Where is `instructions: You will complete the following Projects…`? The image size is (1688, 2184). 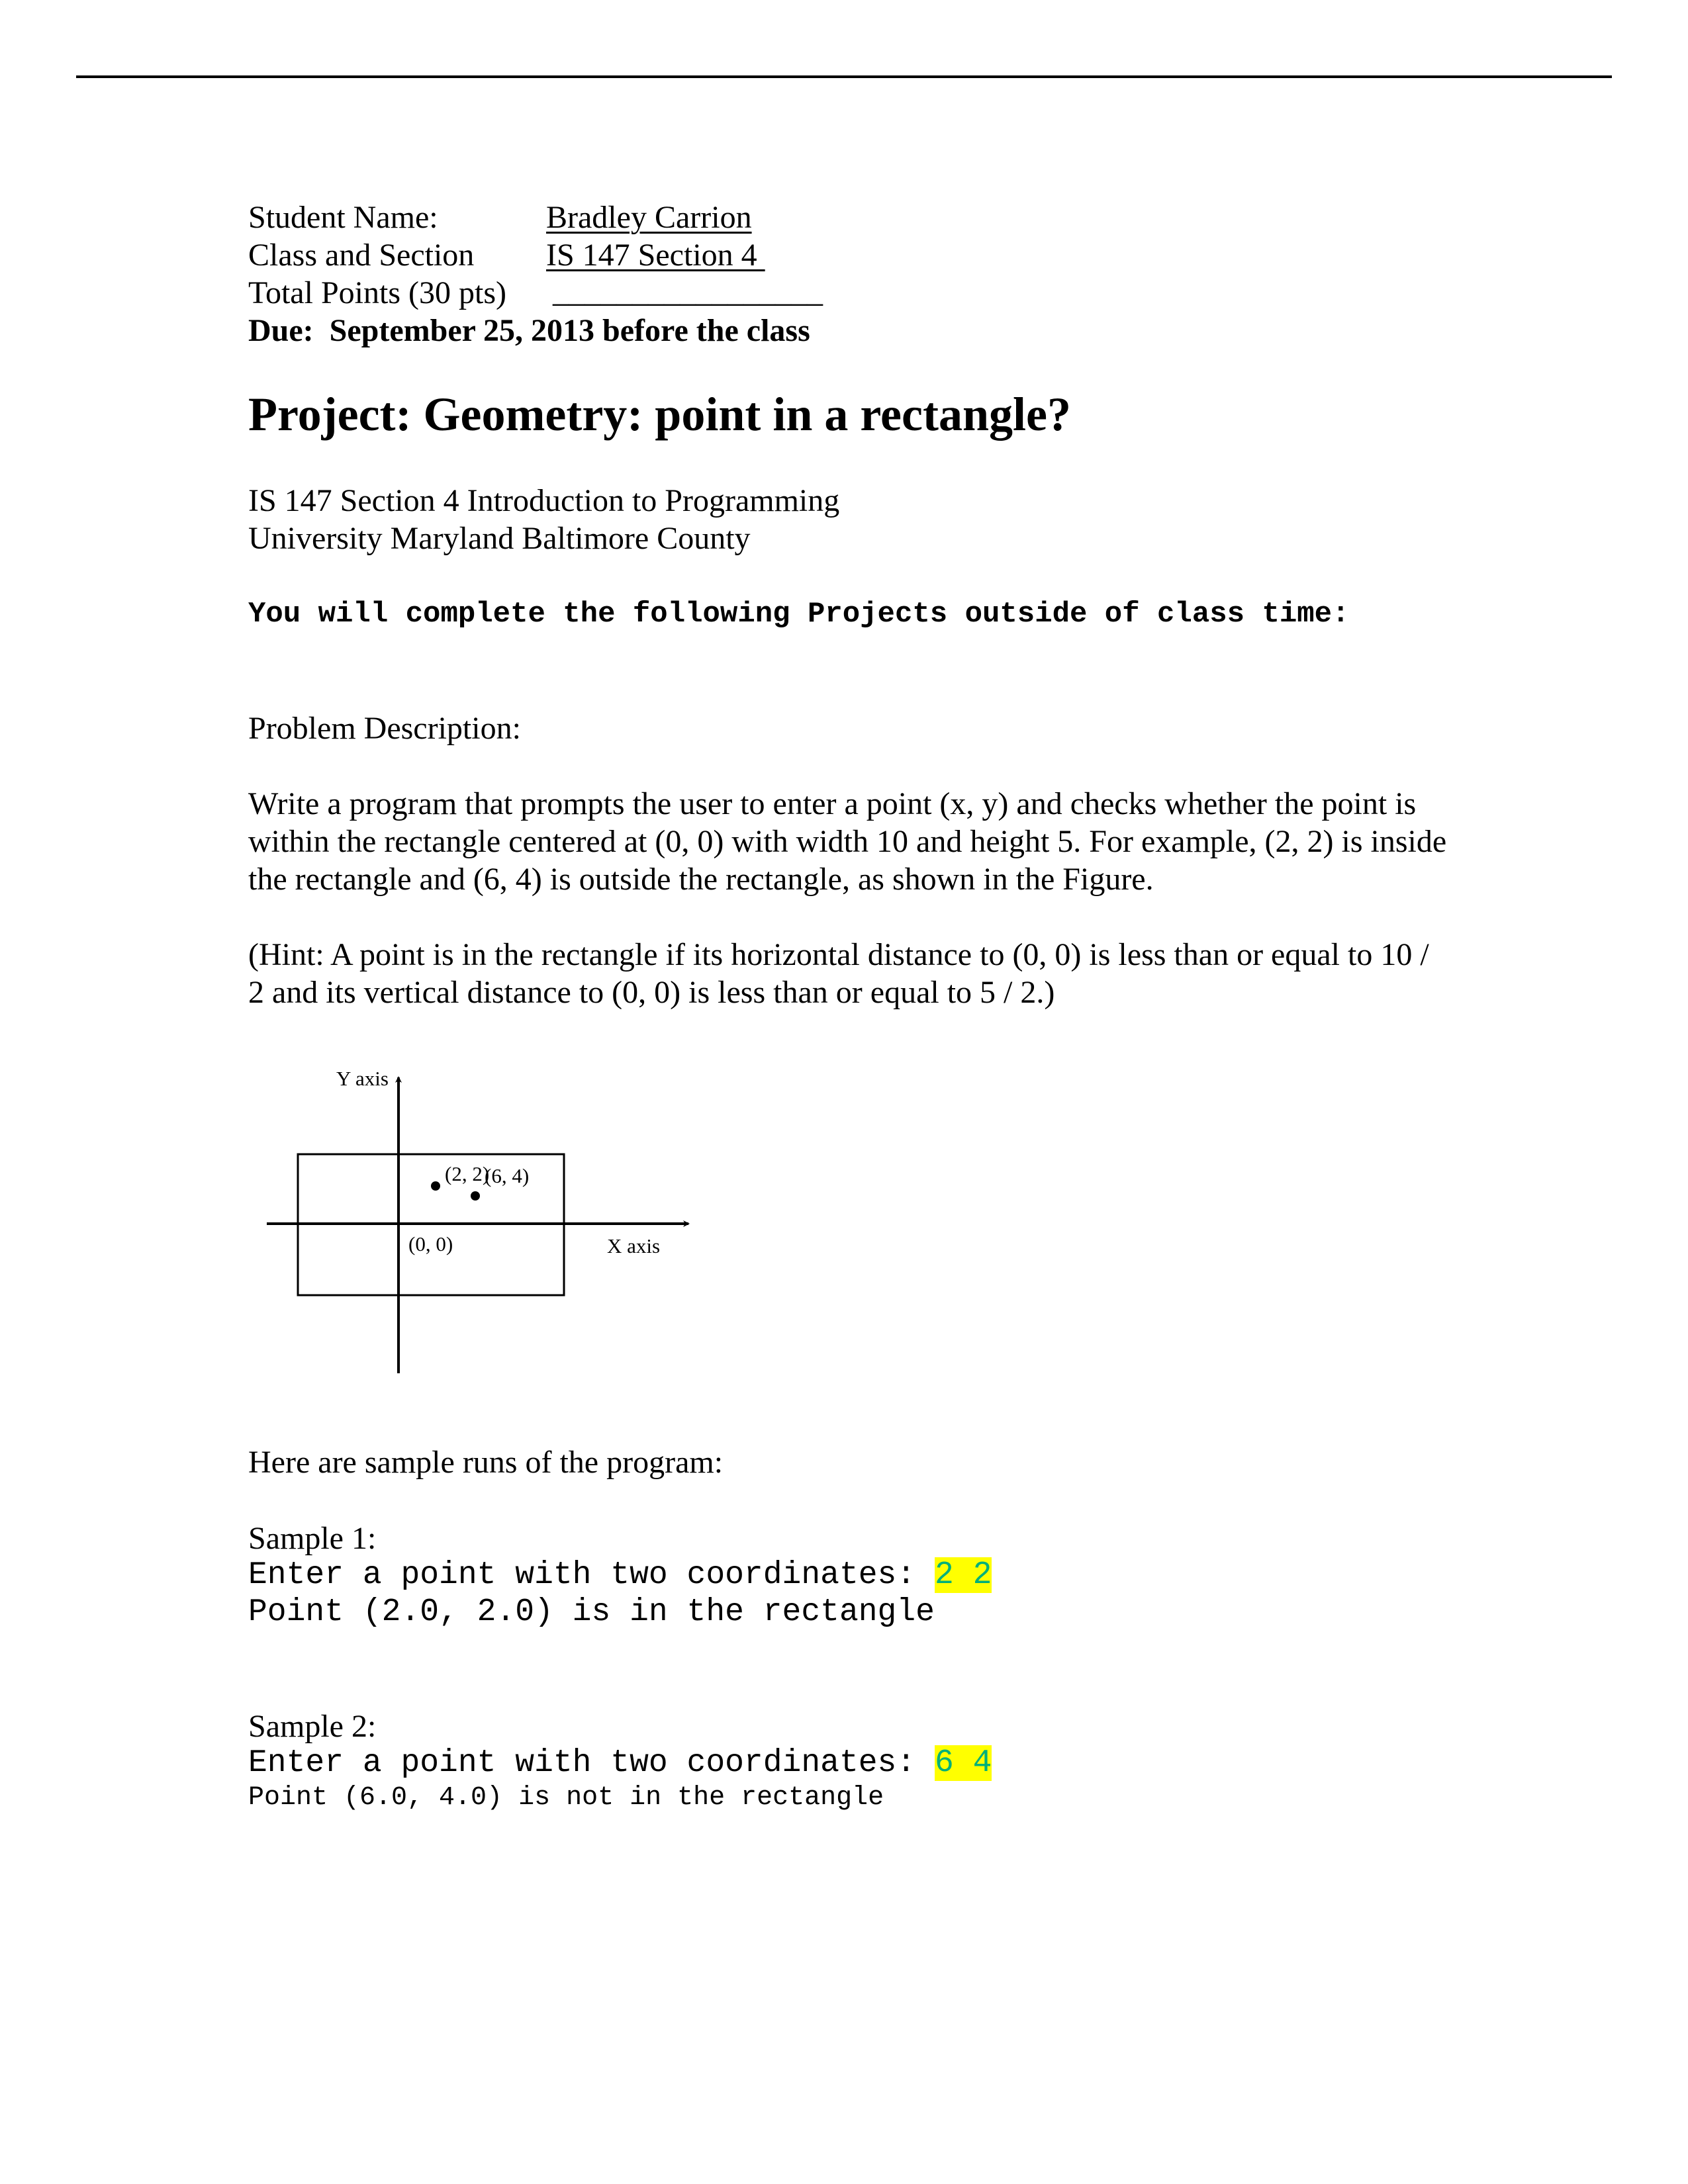
instructions: You will complete the following Projects… is located at coordinates (799, 614).